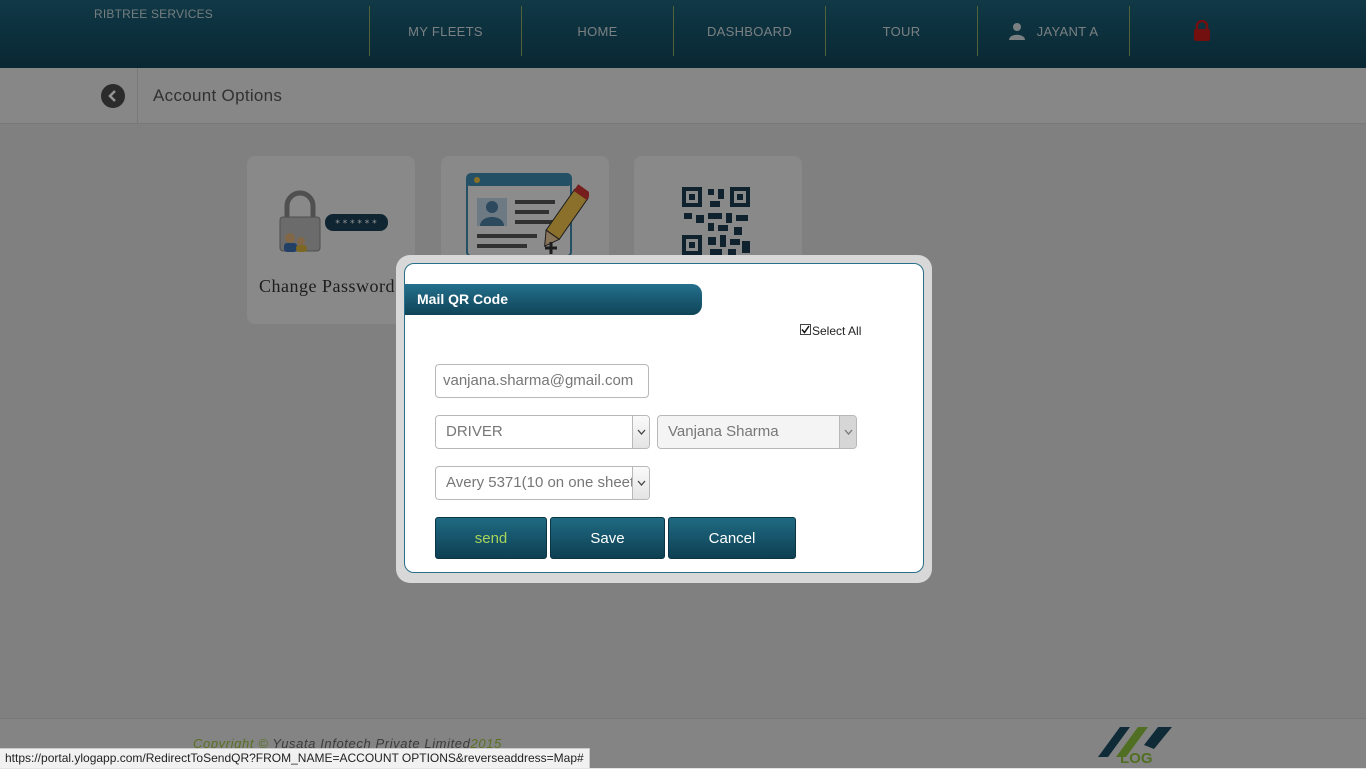  I want to click on email-field: vanjana.sharma@gmail.com, so click(542, 381).